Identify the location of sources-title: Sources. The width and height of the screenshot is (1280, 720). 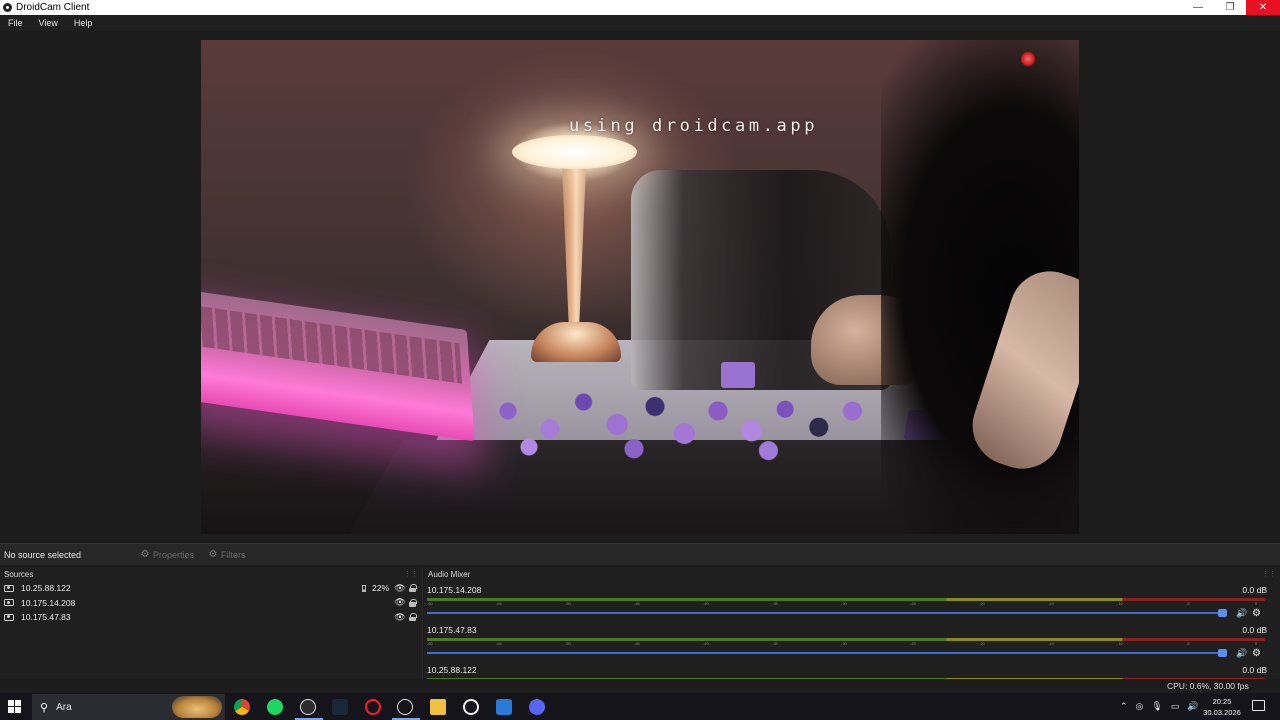
(19, 574).